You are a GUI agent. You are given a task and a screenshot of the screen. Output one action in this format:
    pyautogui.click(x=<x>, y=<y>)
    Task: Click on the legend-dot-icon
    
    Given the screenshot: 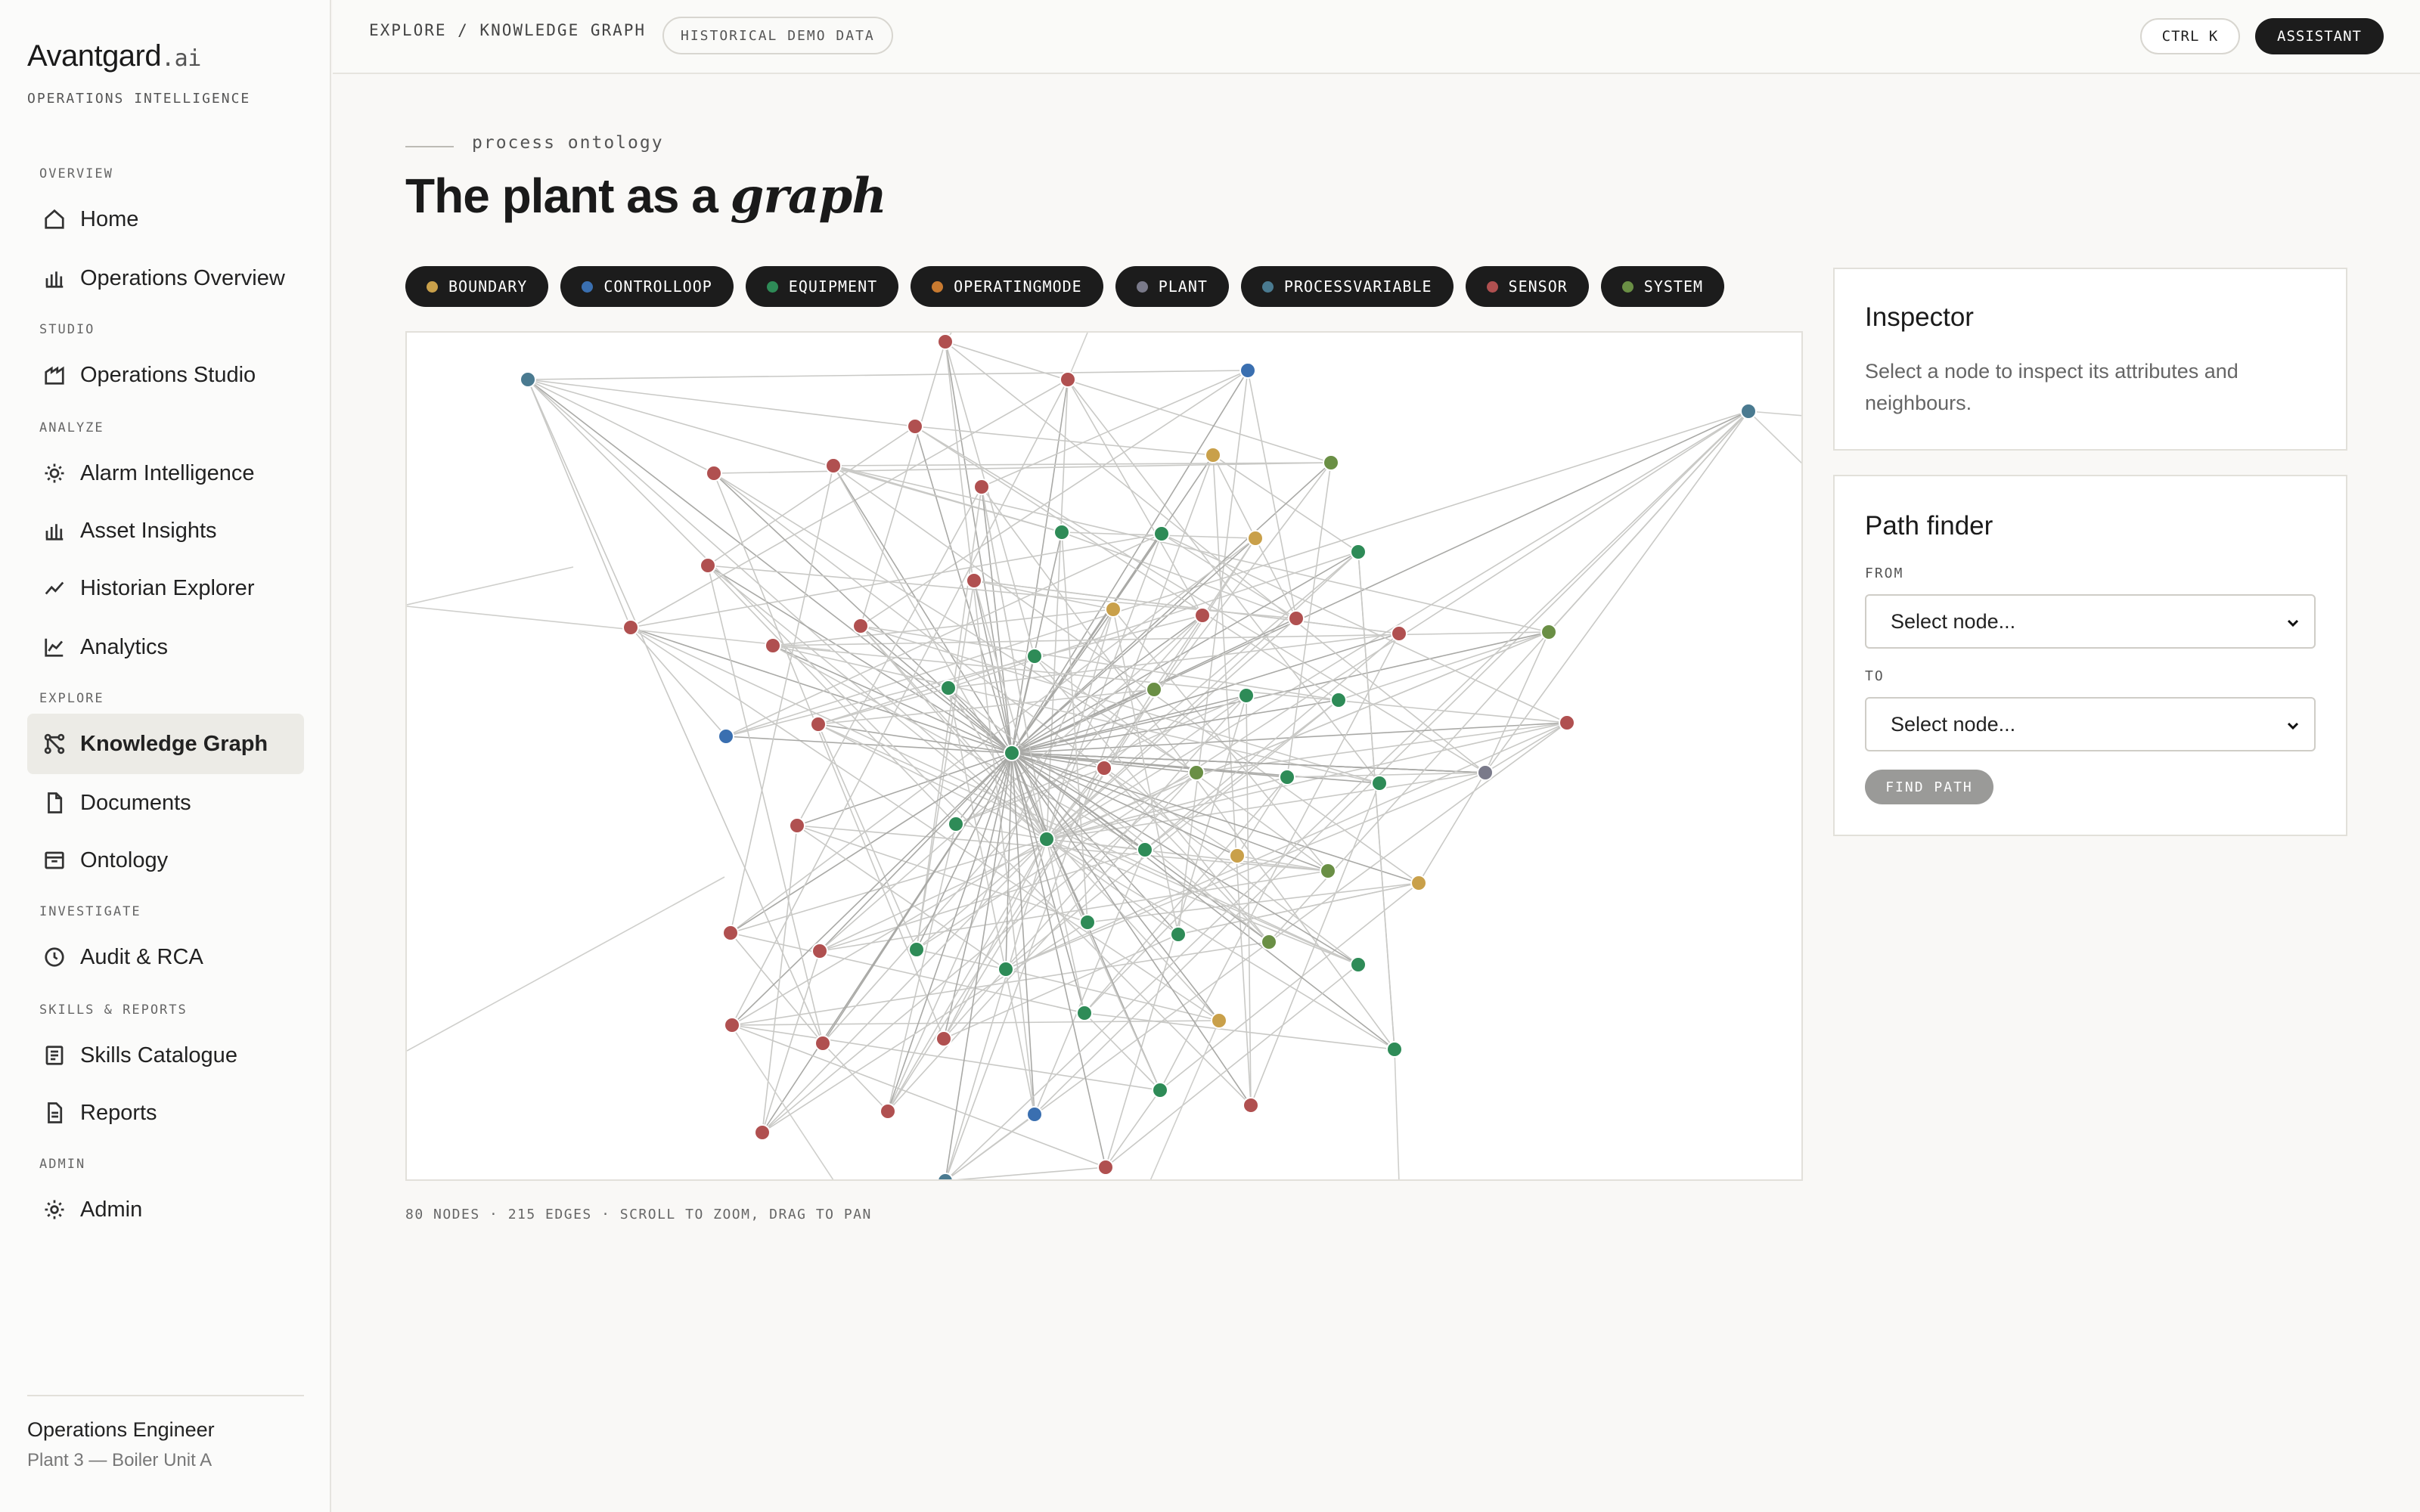 What is the action you would take?
    pyautogui.click(x=1627, y=286)
    